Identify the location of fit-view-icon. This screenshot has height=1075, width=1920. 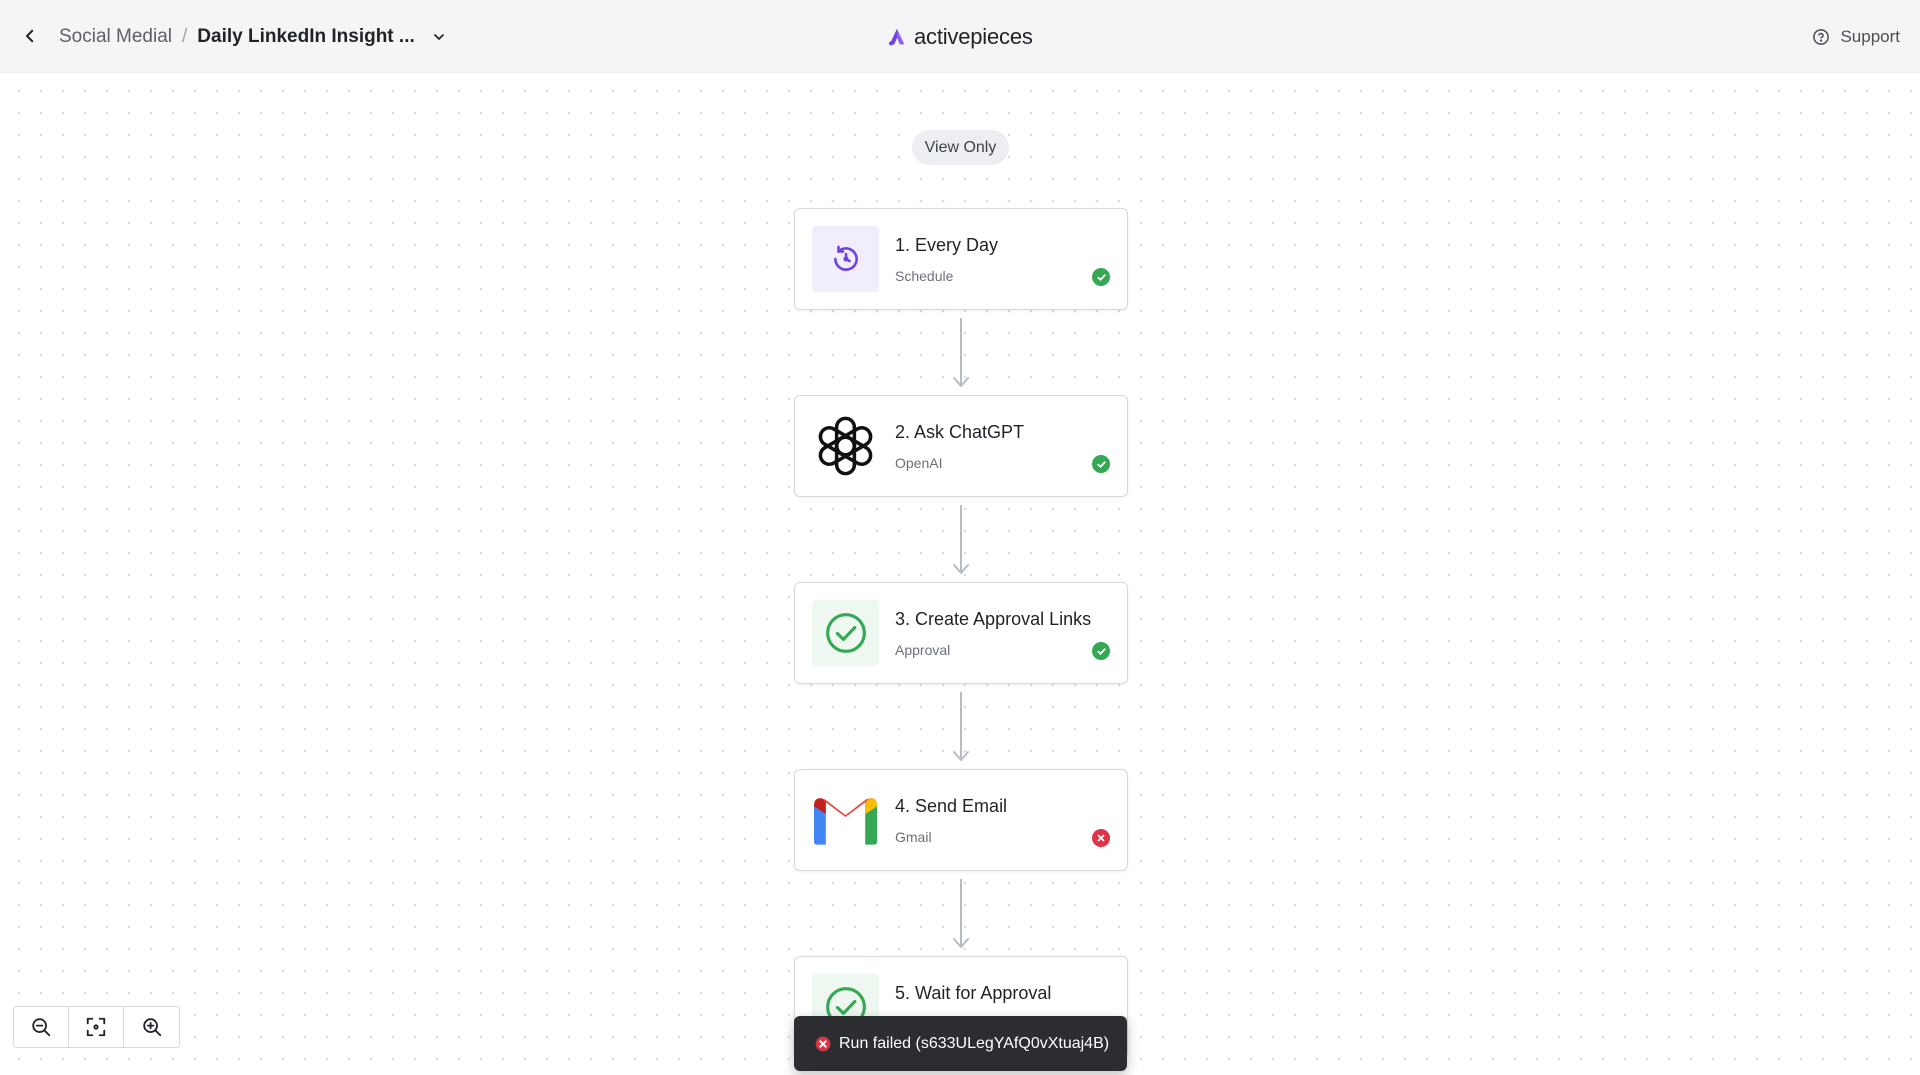
(96, 1027).